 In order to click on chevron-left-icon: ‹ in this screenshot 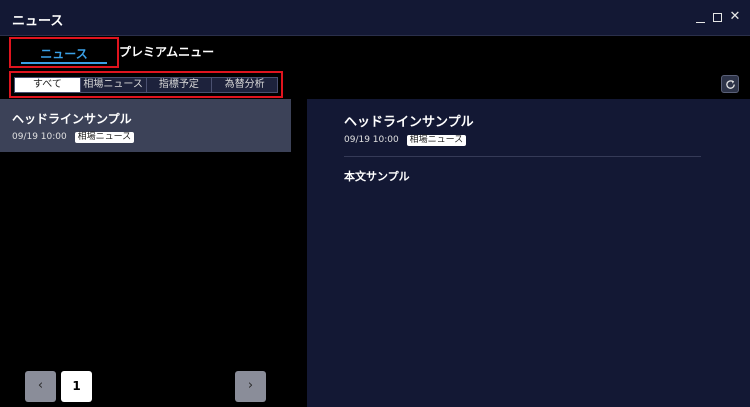, I will do `click(40, 385)`.